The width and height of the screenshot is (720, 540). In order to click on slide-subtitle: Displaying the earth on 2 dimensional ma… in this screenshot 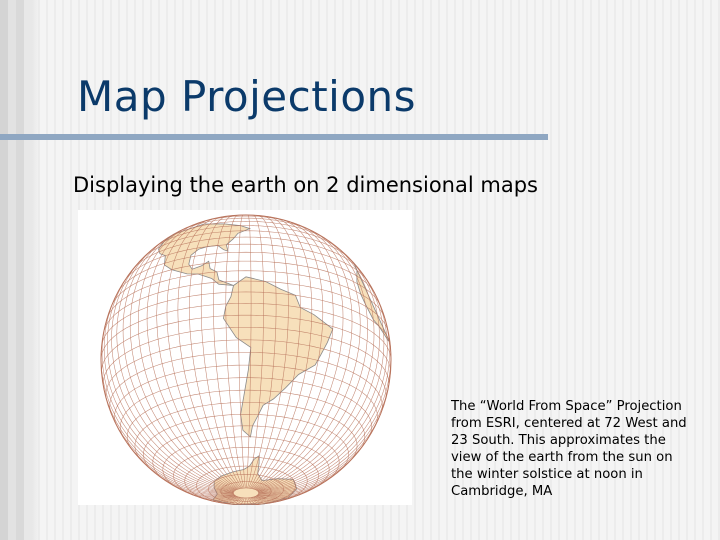, I will do `click(305, 185)`.